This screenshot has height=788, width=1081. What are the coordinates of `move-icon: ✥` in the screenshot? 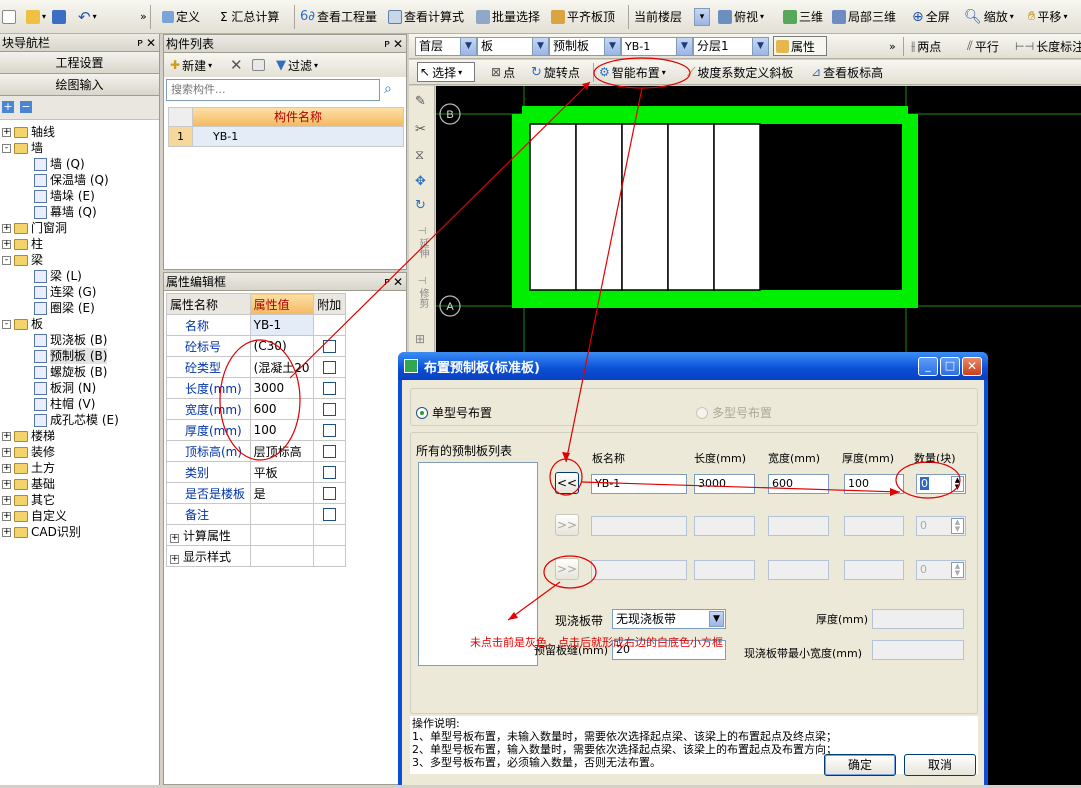 It's located at (420, 181).